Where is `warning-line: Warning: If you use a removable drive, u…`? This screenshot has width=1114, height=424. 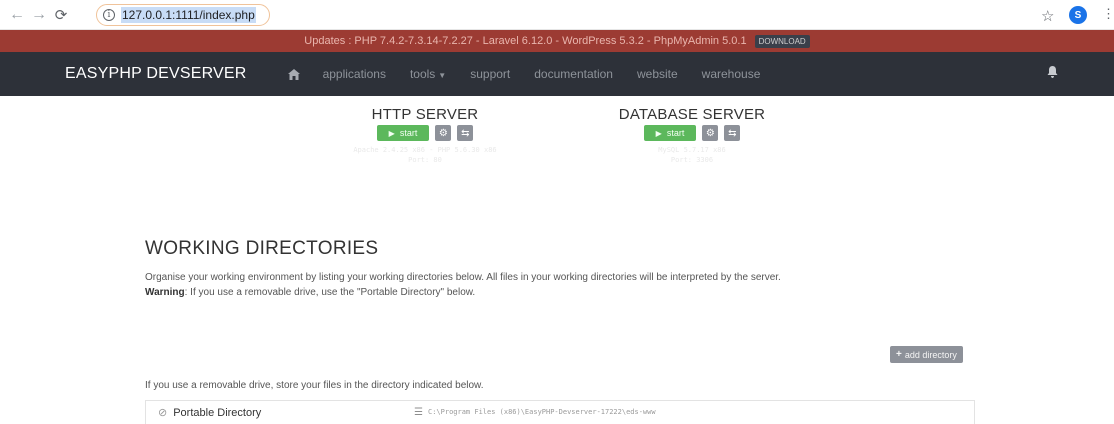
warning-line: Warning: If you use a removable drive, u… is located at coordinates (560, 292).